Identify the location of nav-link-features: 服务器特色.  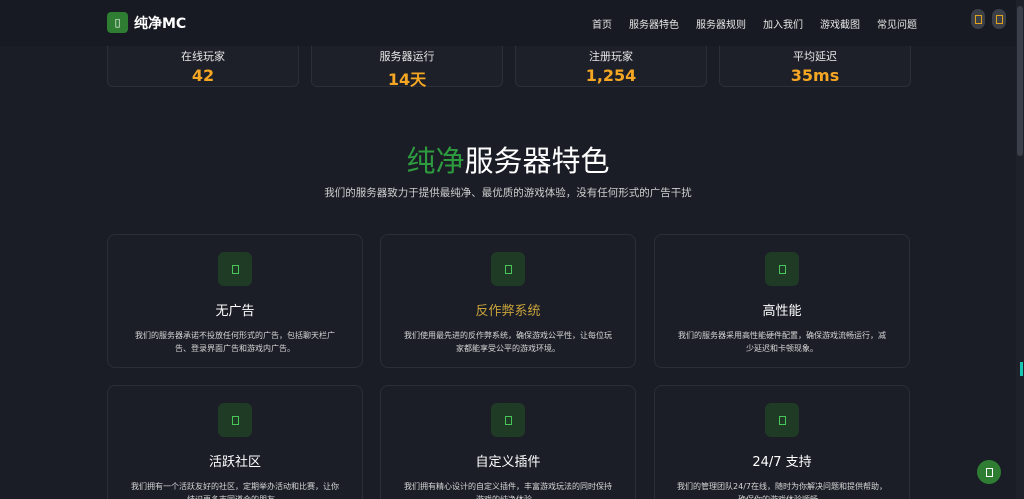
(654, 23).